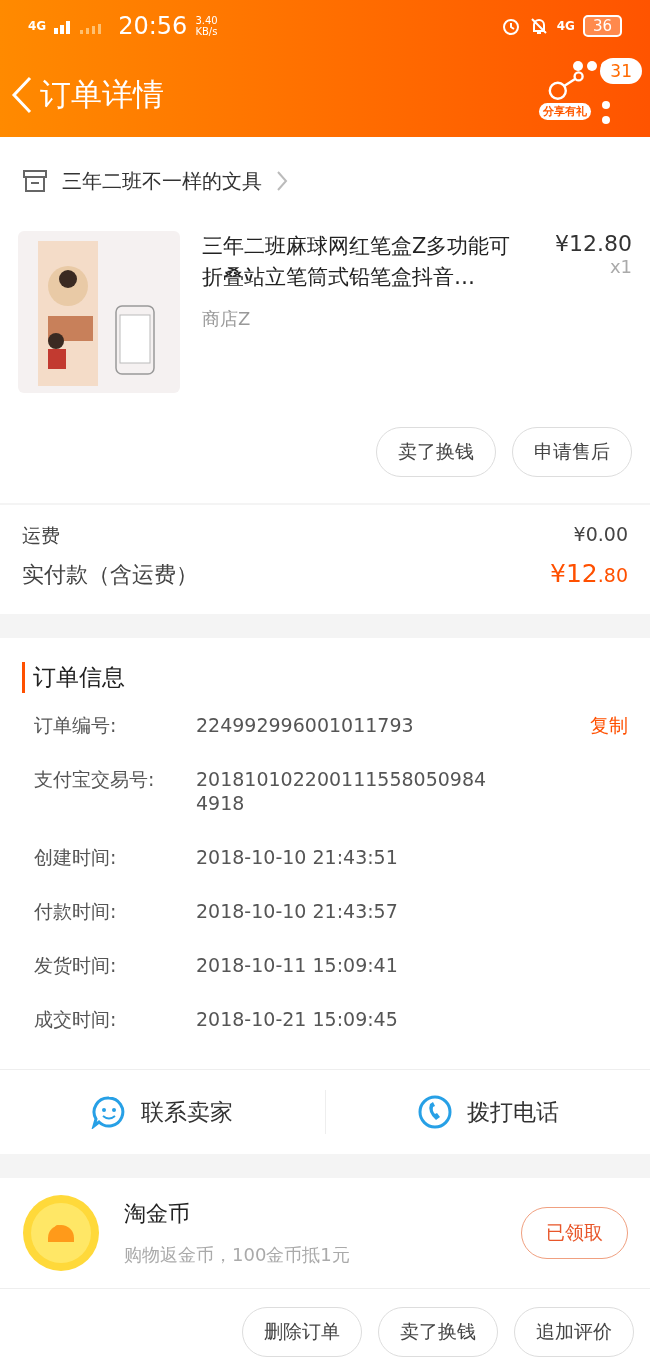  Describe the element at coordinates (76, 857) in the screenshot. I see `info-label: 创建时间:` at that location.